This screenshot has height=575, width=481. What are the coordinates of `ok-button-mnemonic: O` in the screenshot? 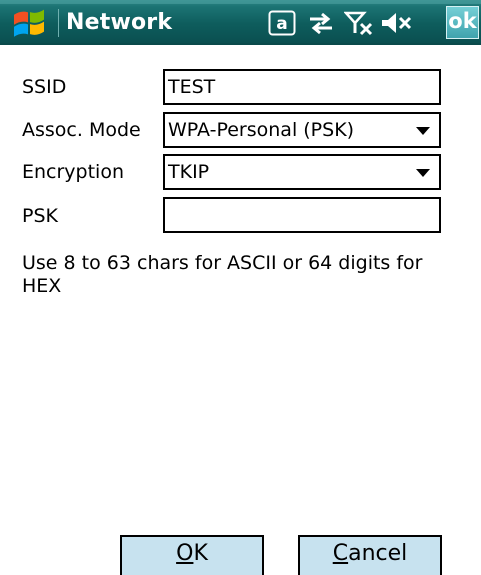 It's located at (185, 553).